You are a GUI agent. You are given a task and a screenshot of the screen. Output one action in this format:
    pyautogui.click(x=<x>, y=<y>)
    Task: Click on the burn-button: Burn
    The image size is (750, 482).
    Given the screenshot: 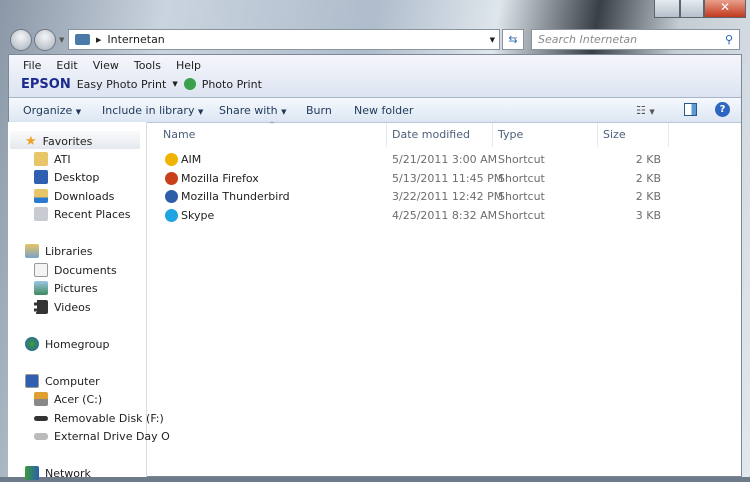 What is the action you would take?
    pyautogui.click(x=319, y=110)
    